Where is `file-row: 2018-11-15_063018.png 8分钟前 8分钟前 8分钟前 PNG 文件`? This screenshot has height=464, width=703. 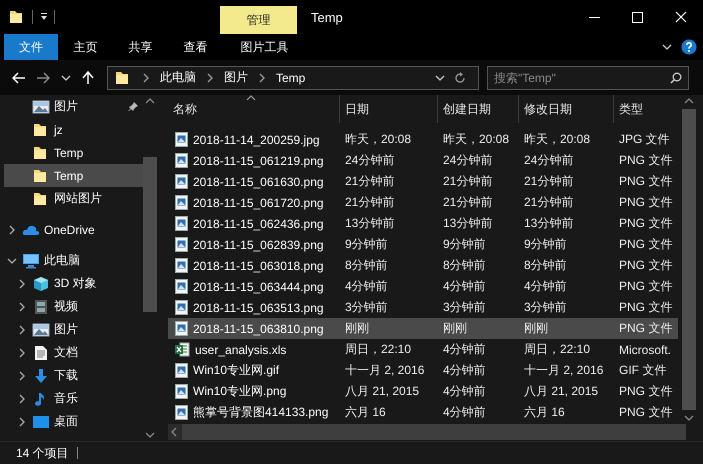
file-row: 2018-11-15_063018.png 8分钟前 8分钟前 8分钟前 PNG 文件 is located at coordinates (423, 265).